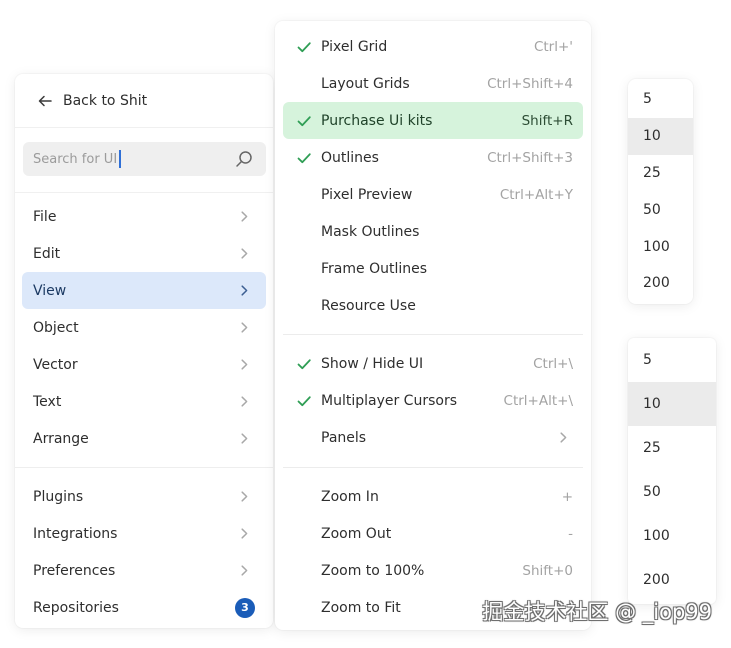  I want to click on menu-item-label: Outlines, so click(350, 157).